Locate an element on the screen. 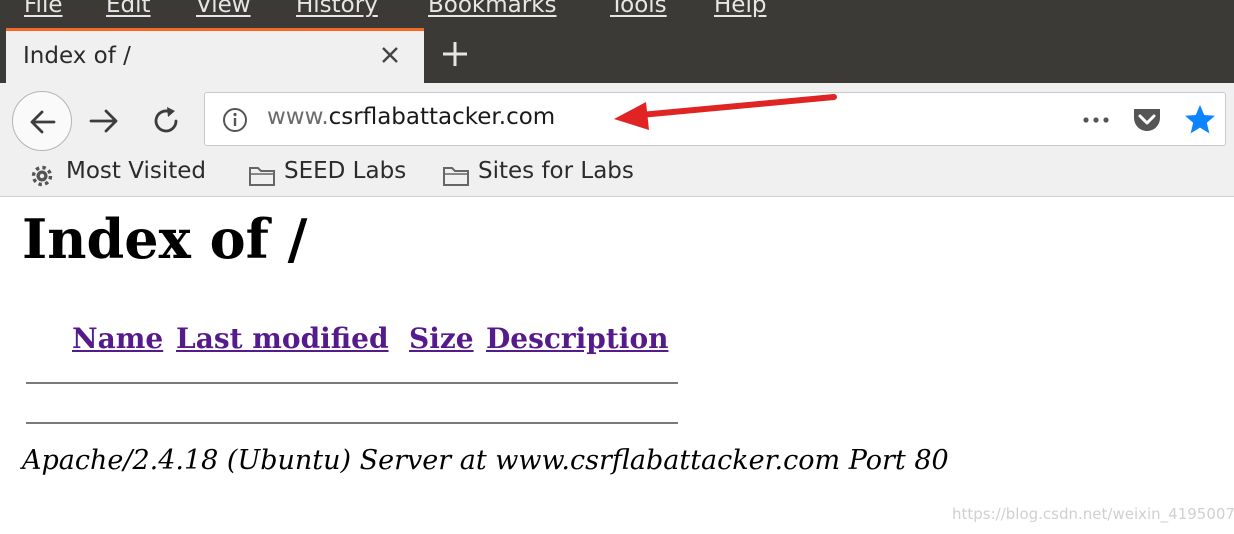 The width and height of the screenshot is (1234, 534). menu-edit: Edit is located at coordinates (128, 9).